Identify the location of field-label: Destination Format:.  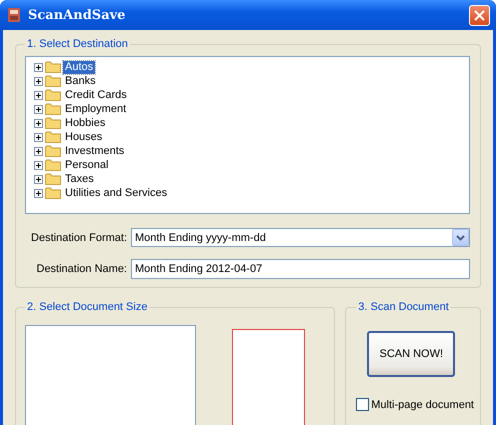
(78, 238).